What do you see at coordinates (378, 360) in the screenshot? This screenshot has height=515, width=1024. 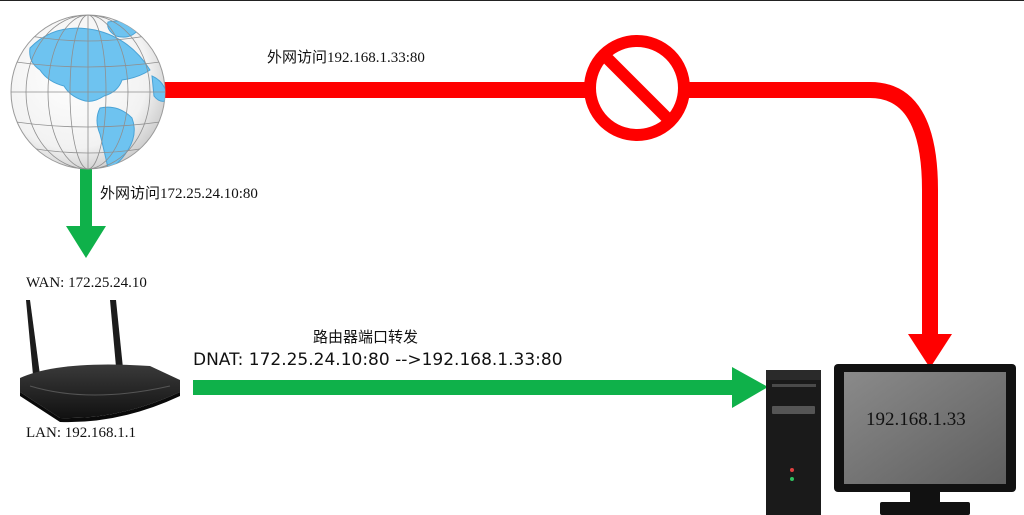 I see `dnat-rule-label: DNAT: 172.25.24.10:80 -->192.168.1.33:80` at bounding box center [378, 360].